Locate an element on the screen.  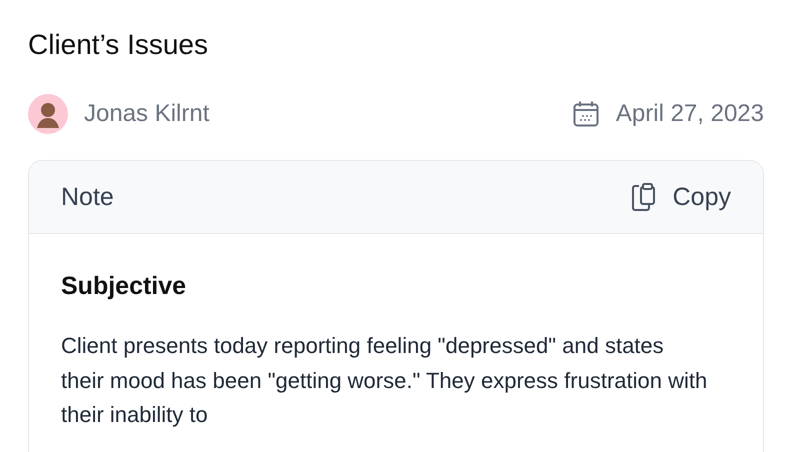
card-header: Note is located at coordinates (87, 197).